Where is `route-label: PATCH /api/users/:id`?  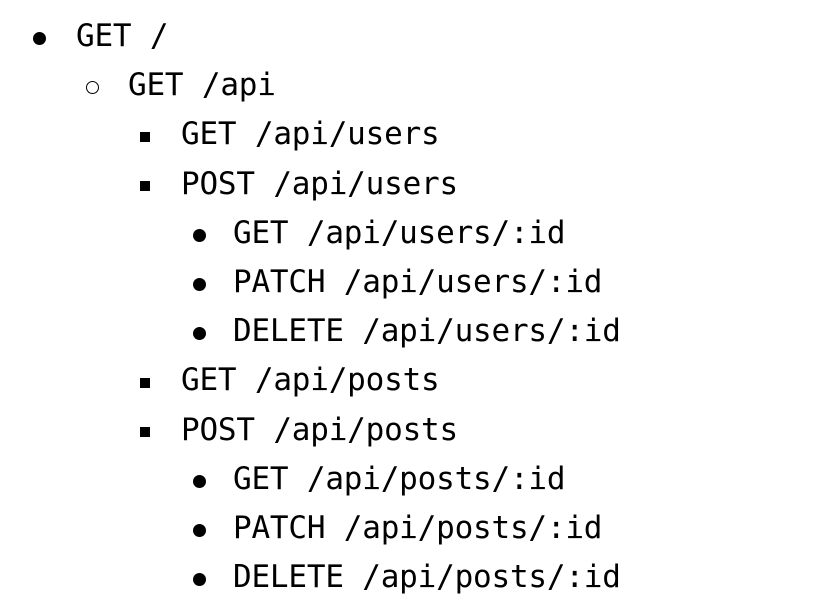 route-label: PATCH /api/users/:id is located at coordinates (418, 281).